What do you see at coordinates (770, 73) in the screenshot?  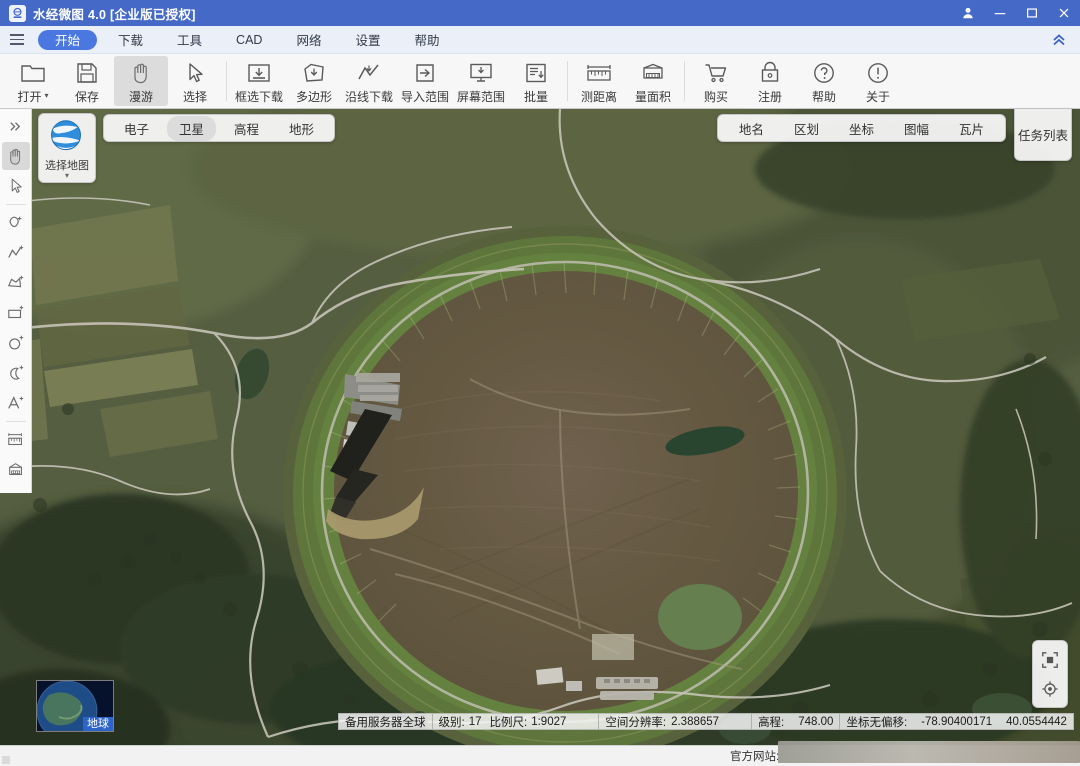 I see `lock-register-icon` at bounding box center [770, 73].